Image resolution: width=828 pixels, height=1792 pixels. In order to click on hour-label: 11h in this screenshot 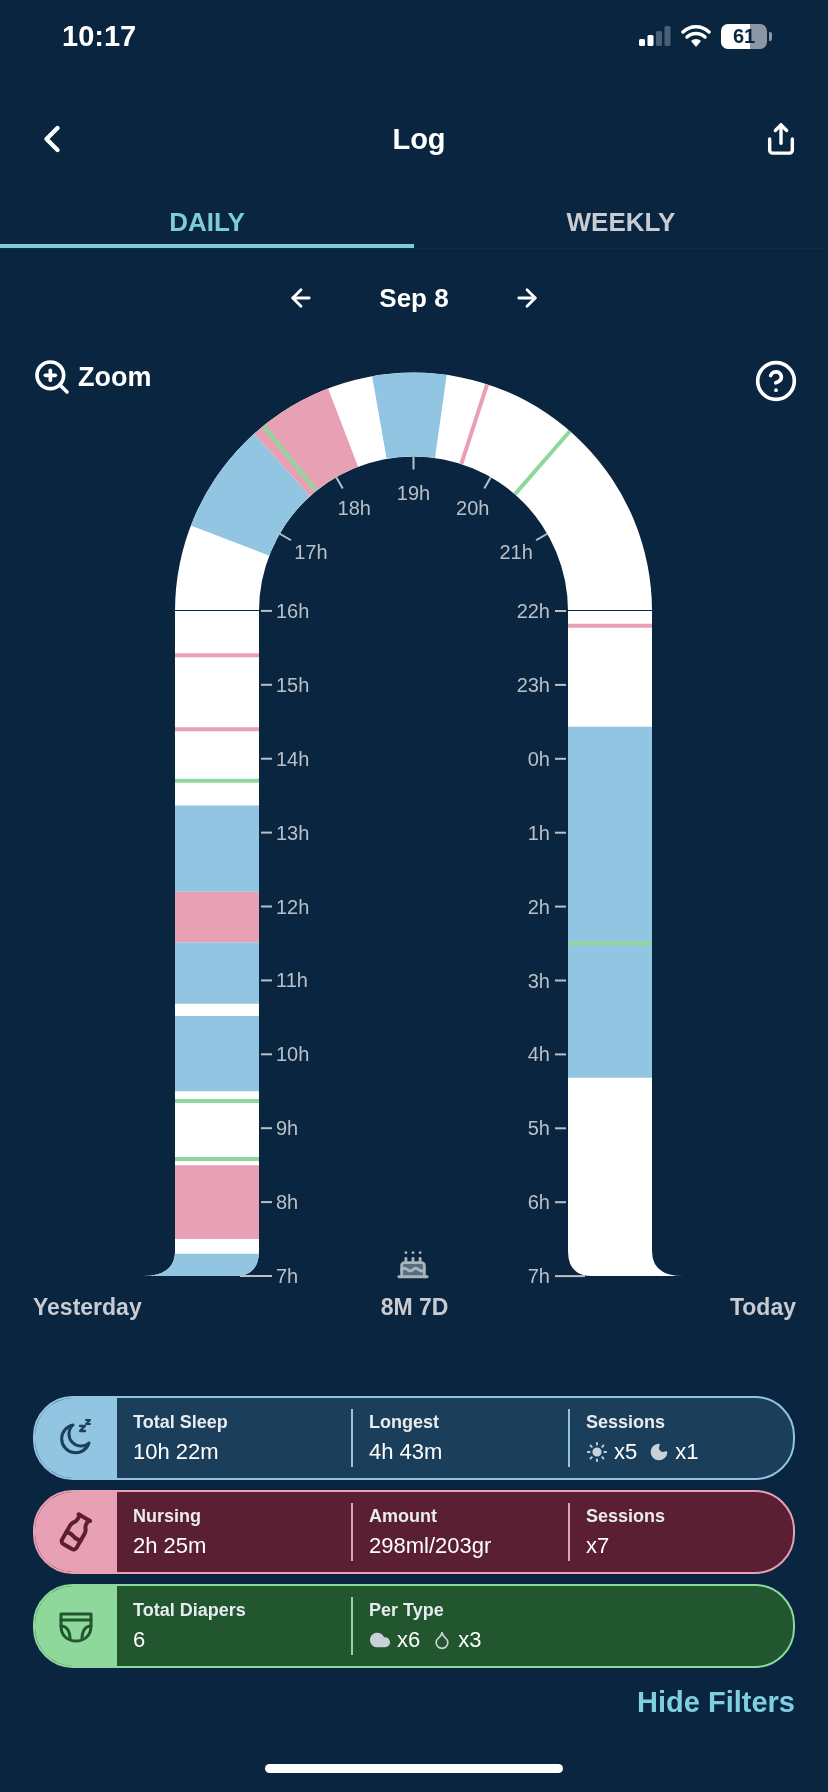, I will do `click(292, 980)`.